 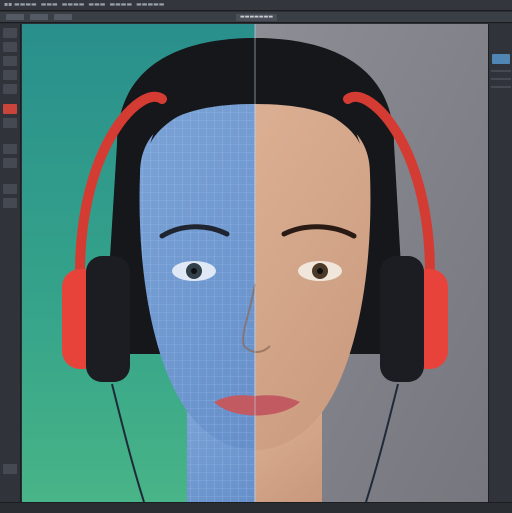 I want to click on pupil-left, so click(x=194, y=271).